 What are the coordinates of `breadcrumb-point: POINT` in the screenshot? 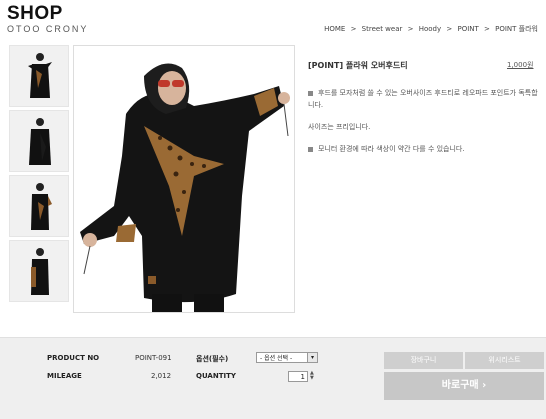 It's located at (467, 29).